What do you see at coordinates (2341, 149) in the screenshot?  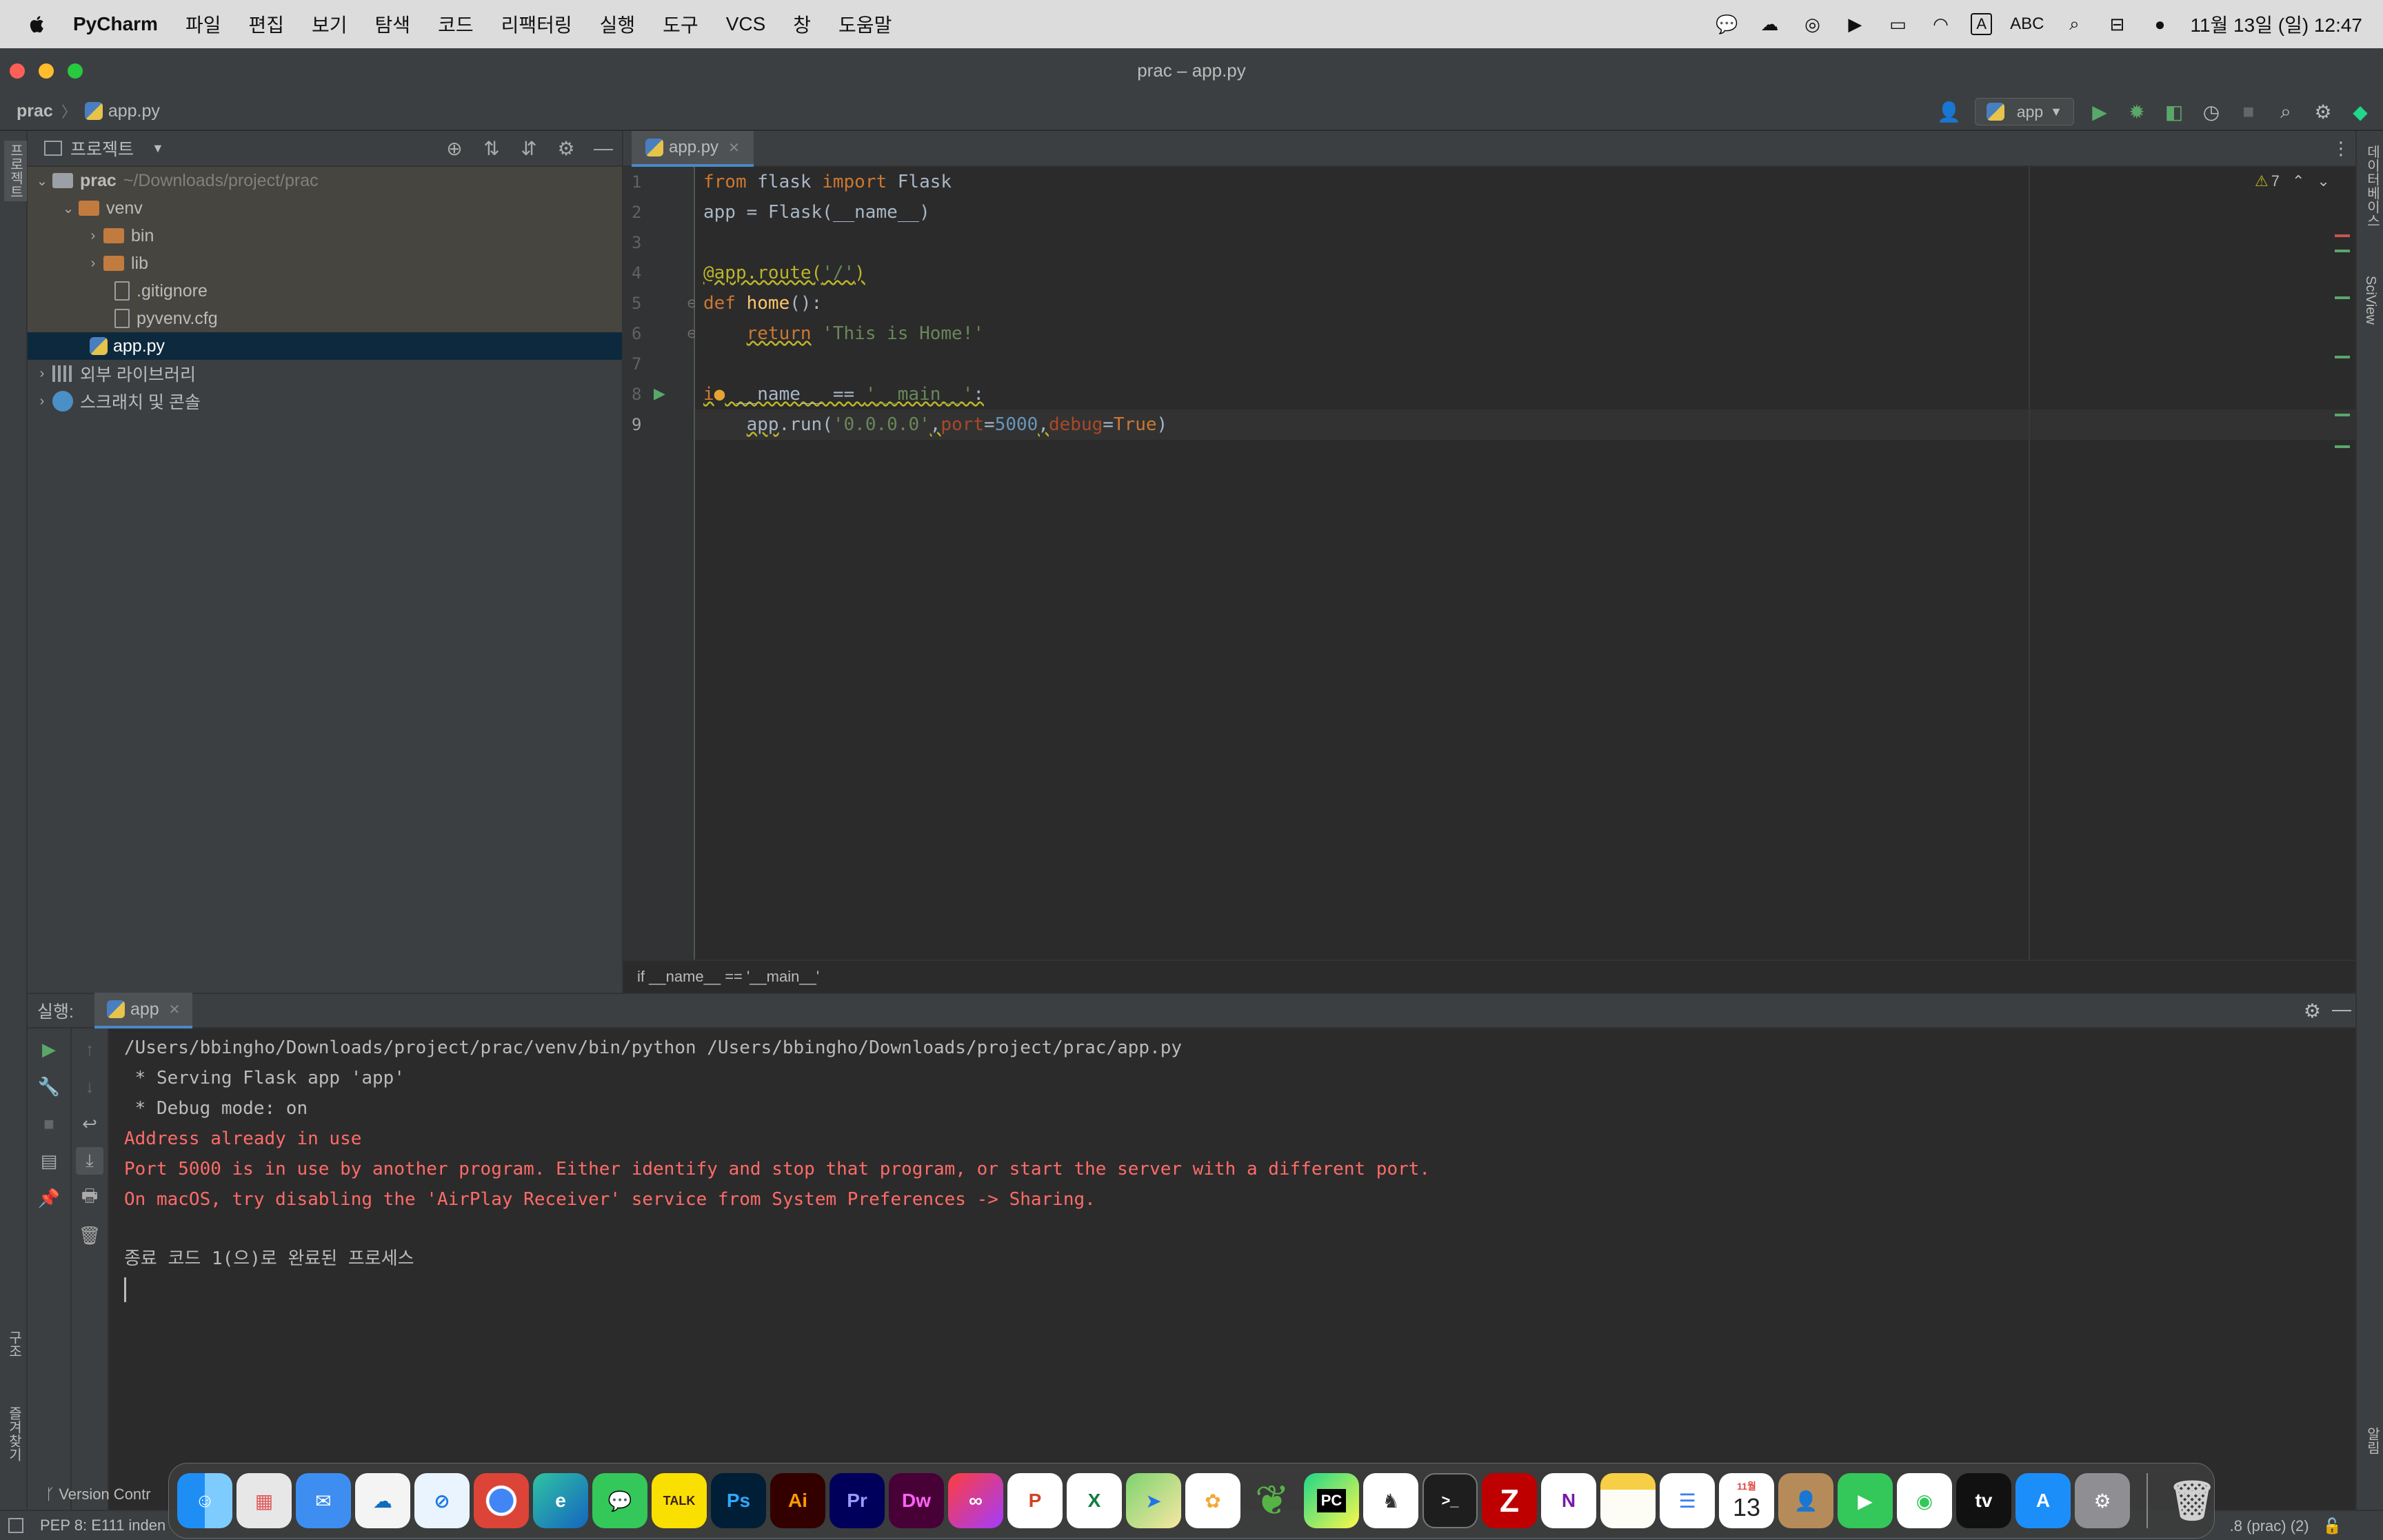 I see `more-options-icon: ⋮` at bounding box center [2341, 149].